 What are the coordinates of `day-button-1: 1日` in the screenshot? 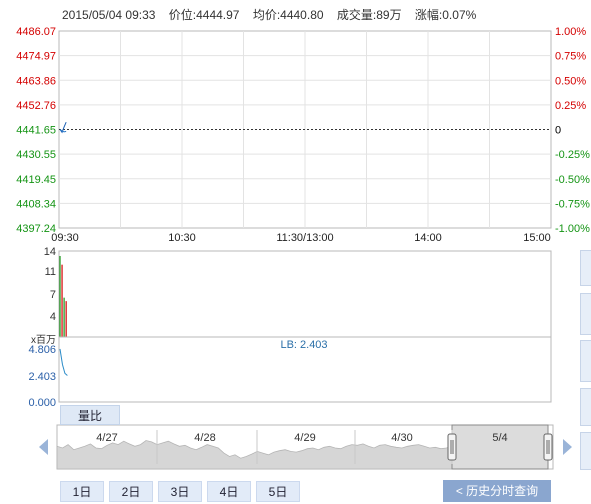 It's located at (82, 491).